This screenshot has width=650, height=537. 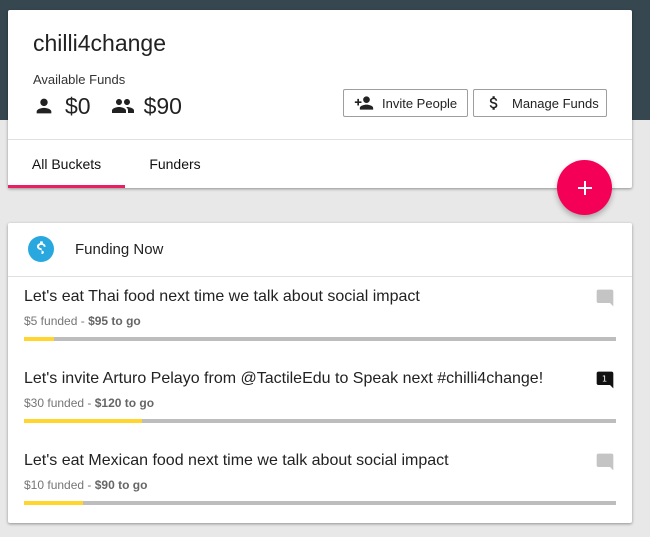 What do you see at coordinates (114, 321) in the screenshot?
I see `bucket-to-go-amount: $95 to go` at bounding box center [114, 321].